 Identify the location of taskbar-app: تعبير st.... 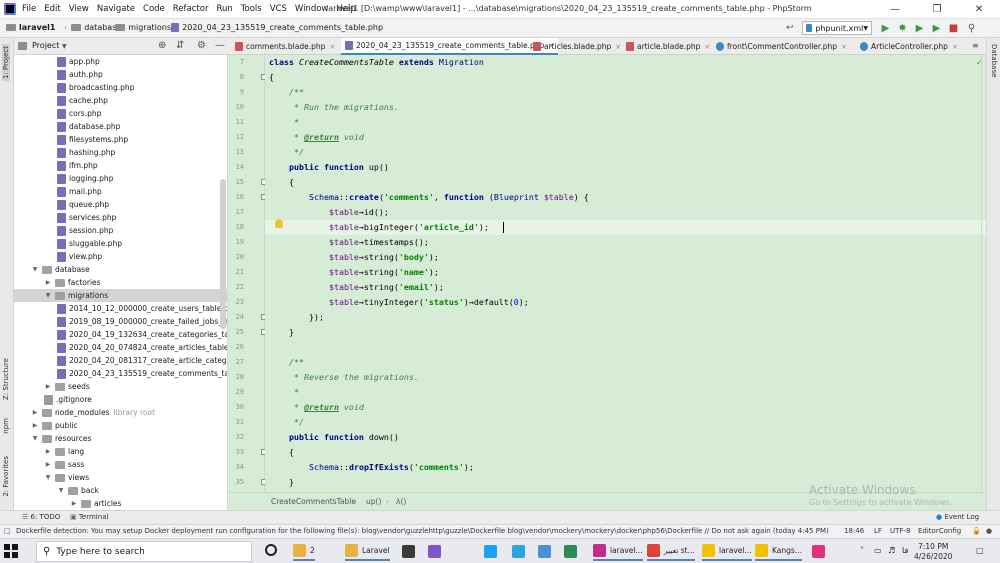
(671, 551).